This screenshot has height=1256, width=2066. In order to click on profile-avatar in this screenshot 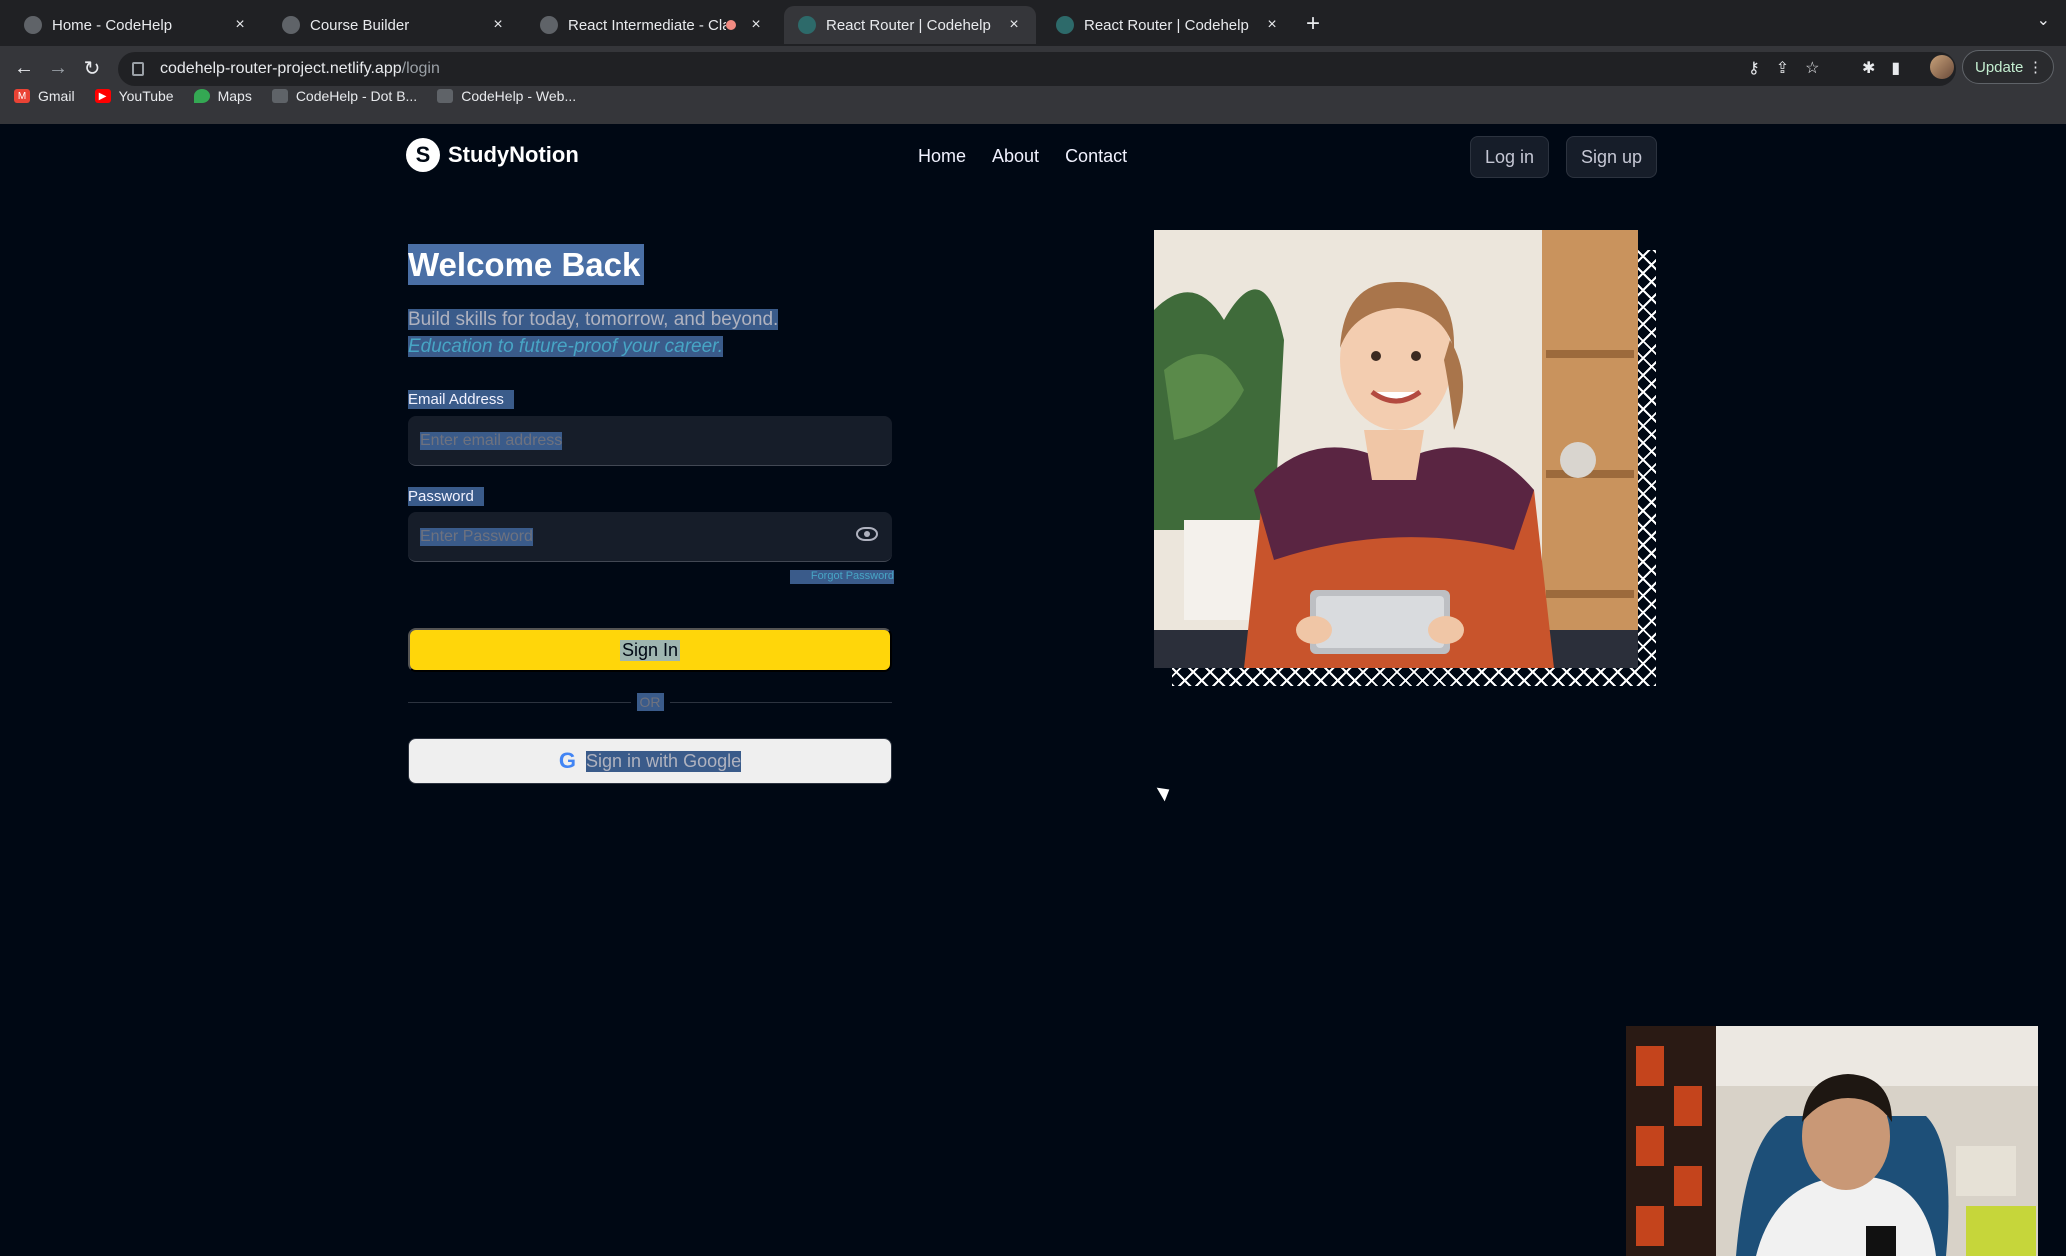, I will do `click(1942, 67)`.